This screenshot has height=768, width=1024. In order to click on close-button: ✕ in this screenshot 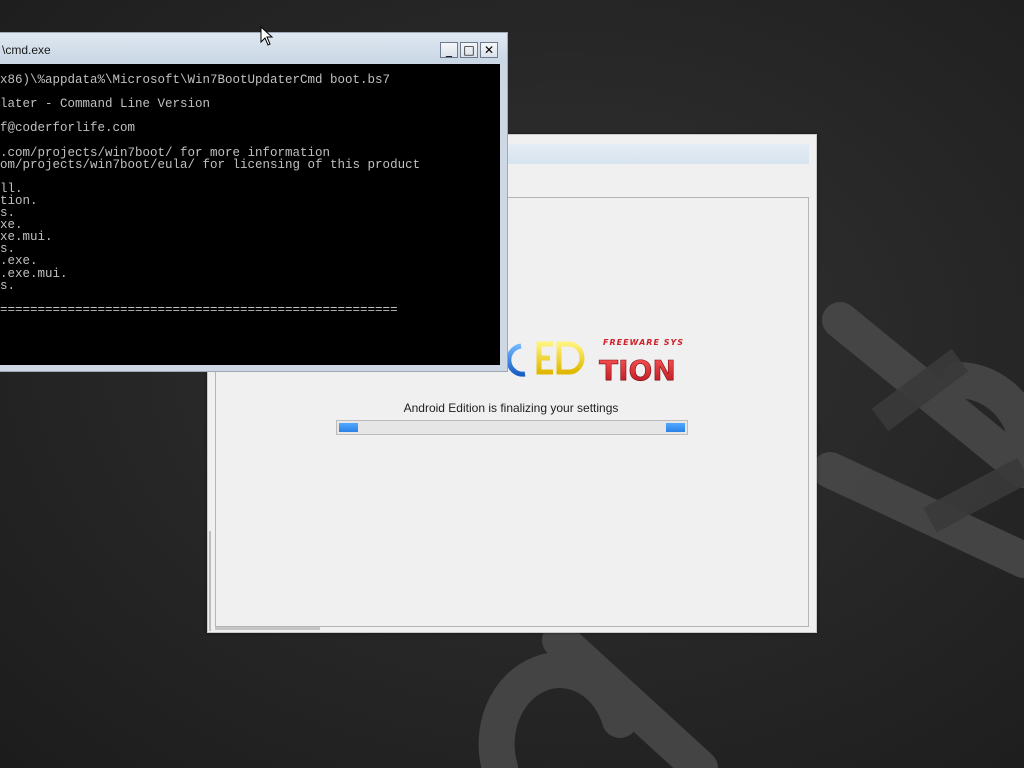, I will do `click(489, 50)`.